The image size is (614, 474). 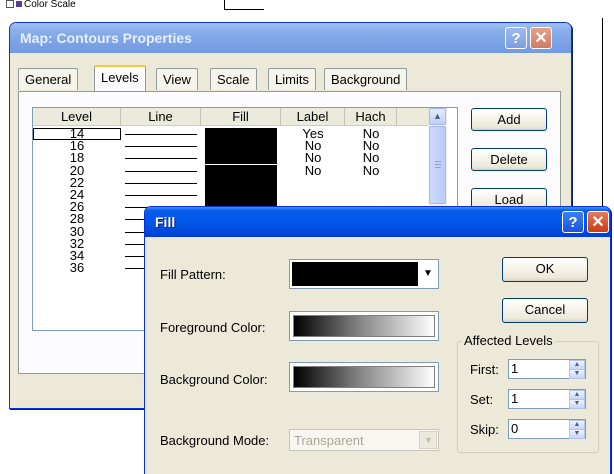 I want to click on cancel-button-label: Cancel, so click(x=545, y=309).